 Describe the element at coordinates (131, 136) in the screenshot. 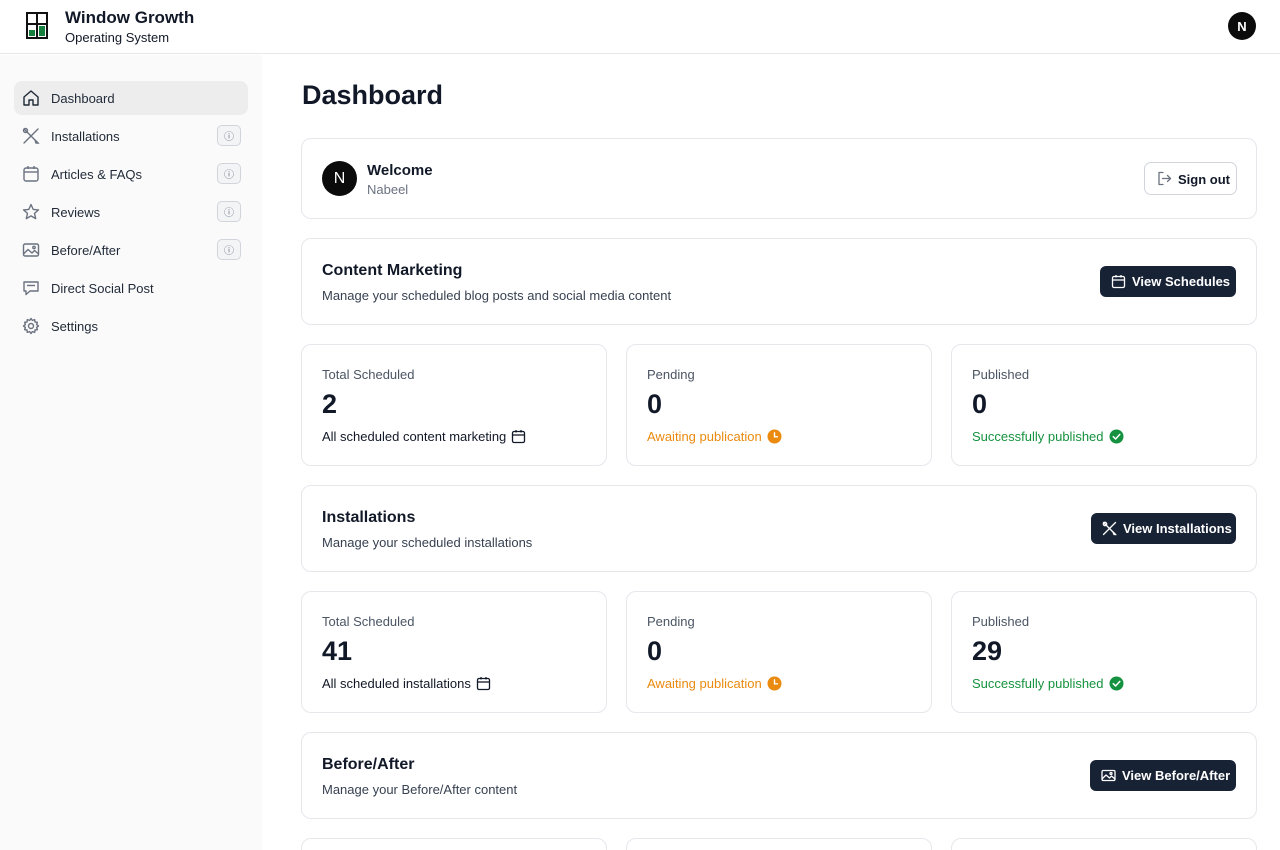

I see `sidebar-item-installations: Installations ⓘ` at that location.